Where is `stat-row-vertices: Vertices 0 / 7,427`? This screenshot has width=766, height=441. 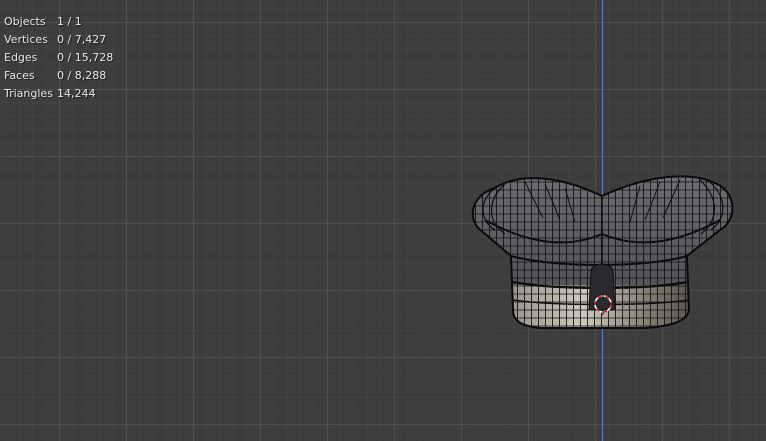 stat-row-vertices: Vertices 0 / 7,427 is located at coordinates (58, 40).